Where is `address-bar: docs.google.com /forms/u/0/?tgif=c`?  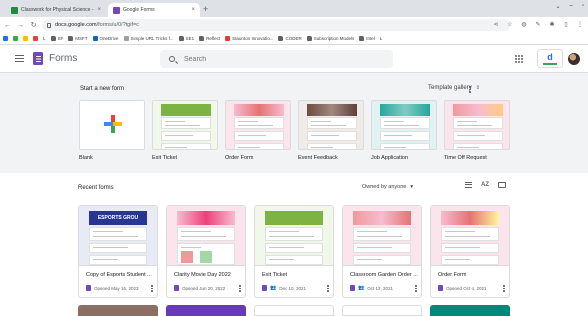
address-bar: docs.google.com /forms/u/0/?tgif=c is located at coordinates (276, 25).